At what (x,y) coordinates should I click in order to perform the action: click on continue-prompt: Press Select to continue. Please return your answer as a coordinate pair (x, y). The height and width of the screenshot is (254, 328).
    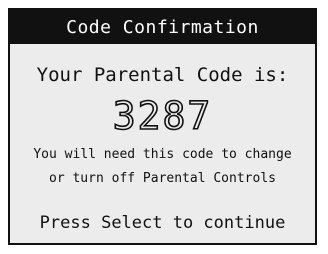
    Looking at the image, I should click on (162, 223).